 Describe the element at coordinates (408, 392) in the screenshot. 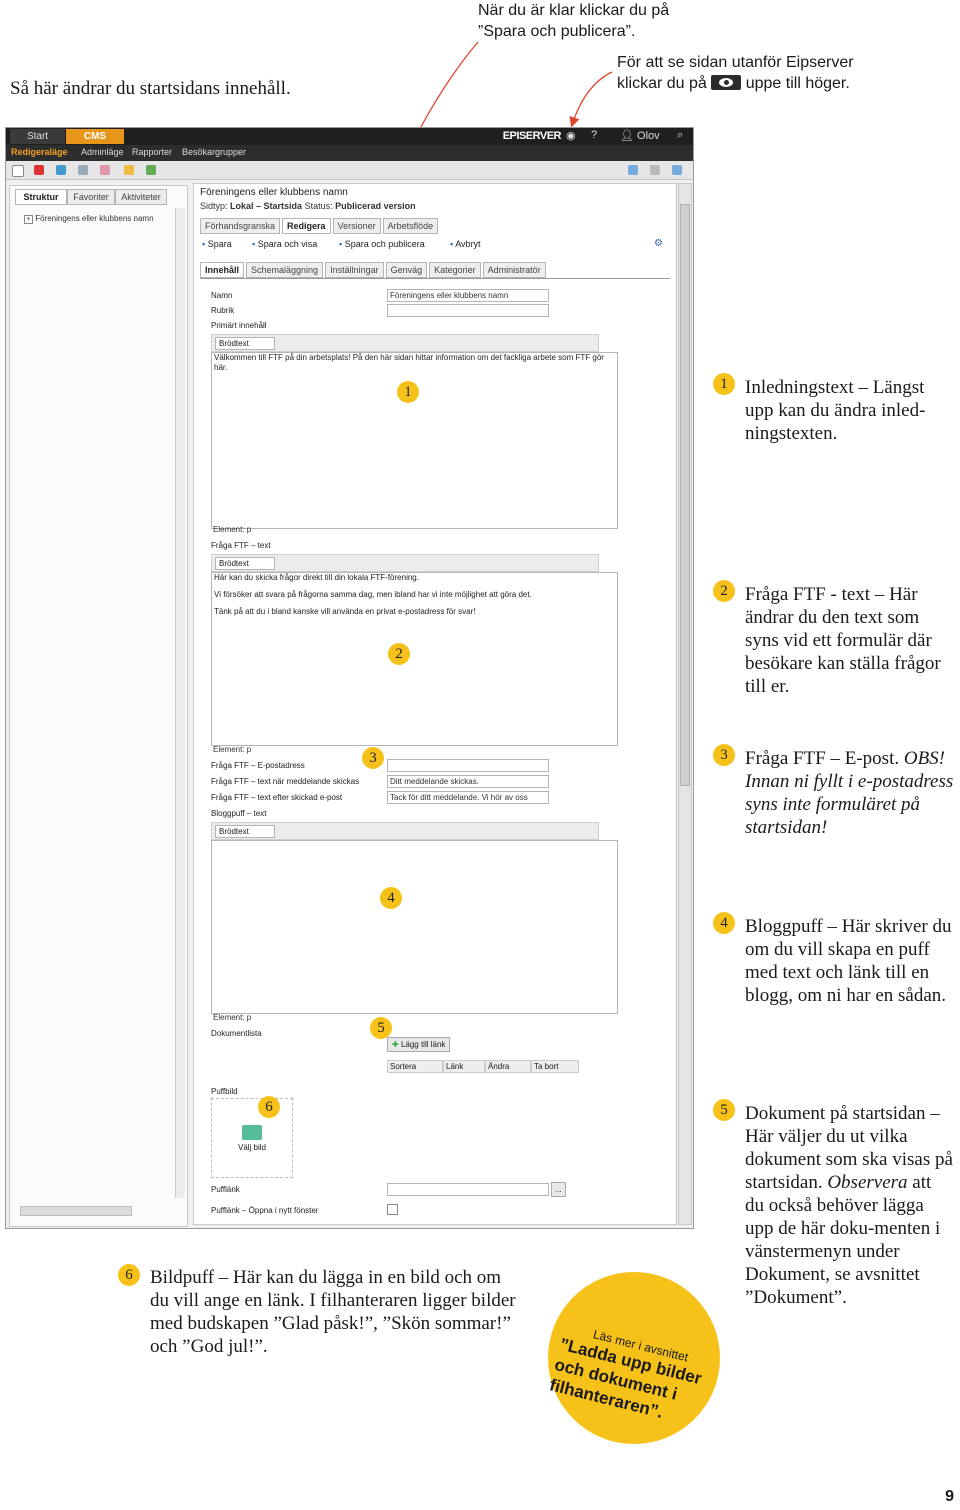

I see `marker-1: 1` at that location.